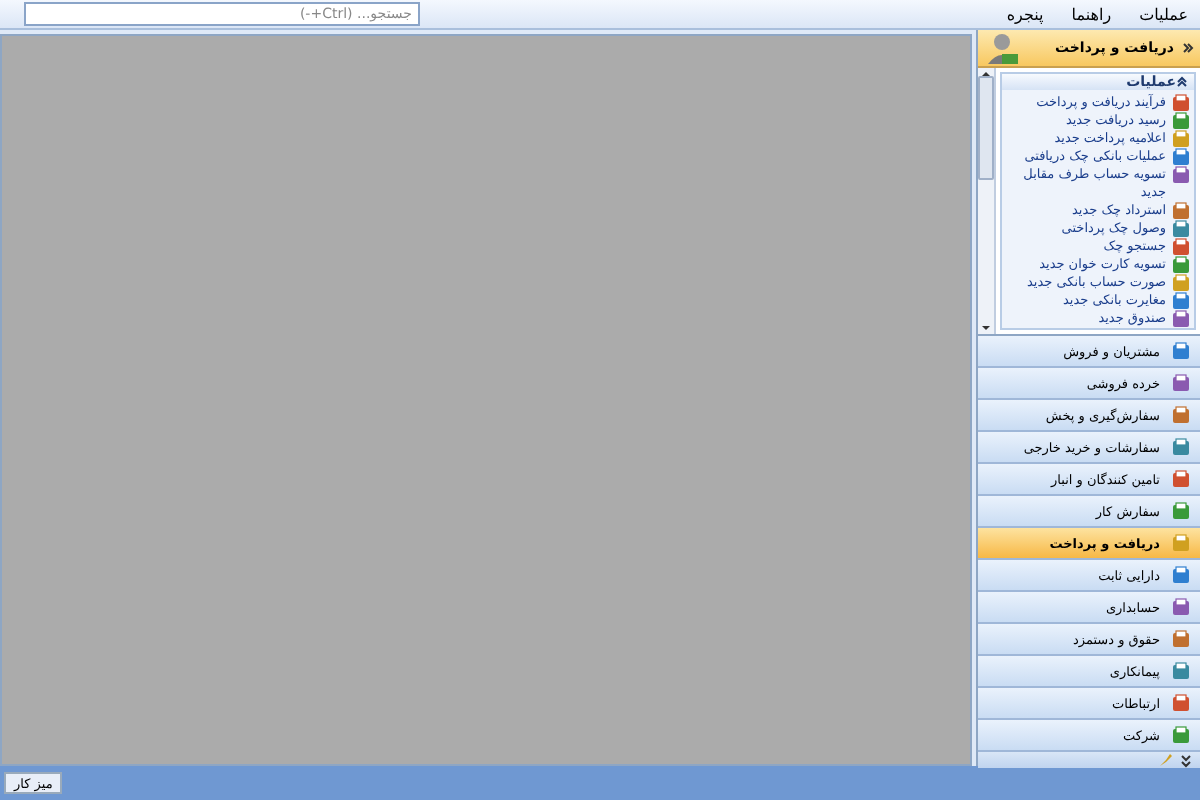  What do you see at coordinates (986, 328) in the screenshot?
I see `down-arrow-icon` at bounding box center [986, 328].